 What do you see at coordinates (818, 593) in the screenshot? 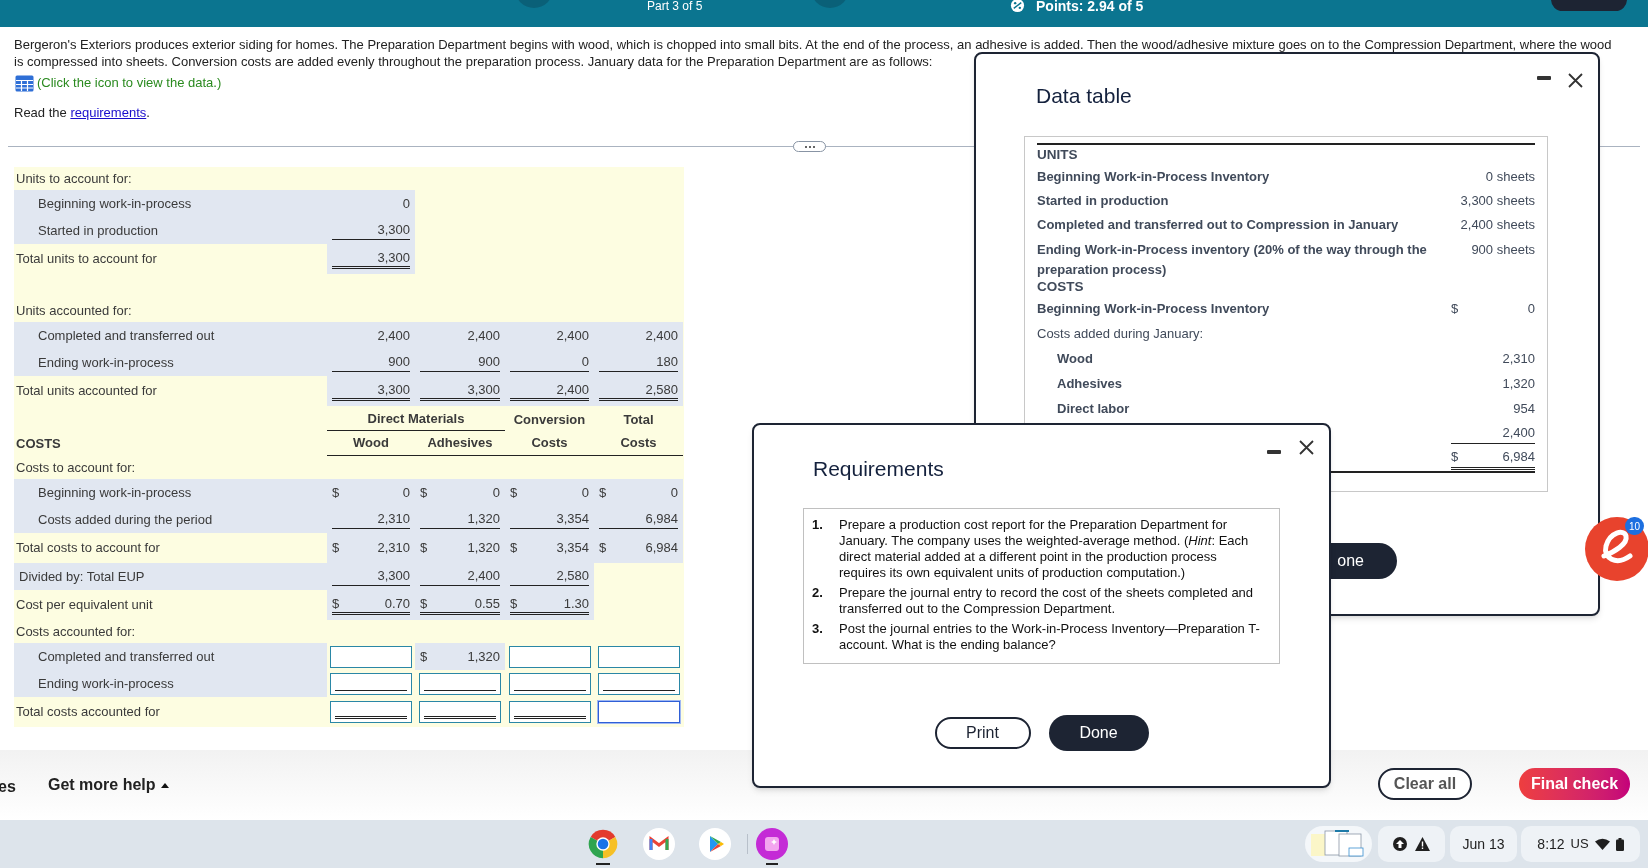
I see `list-number: 2.` at bounding box center [818, 593].